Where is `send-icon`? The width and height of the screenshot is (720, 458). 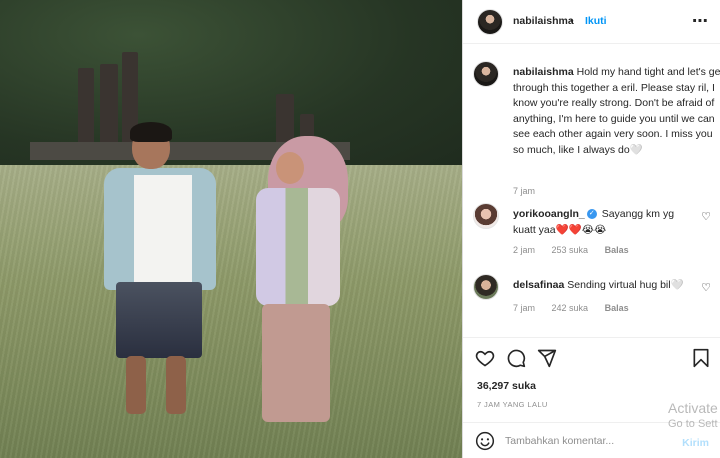
send-icon is located at coordinates (547, 358).